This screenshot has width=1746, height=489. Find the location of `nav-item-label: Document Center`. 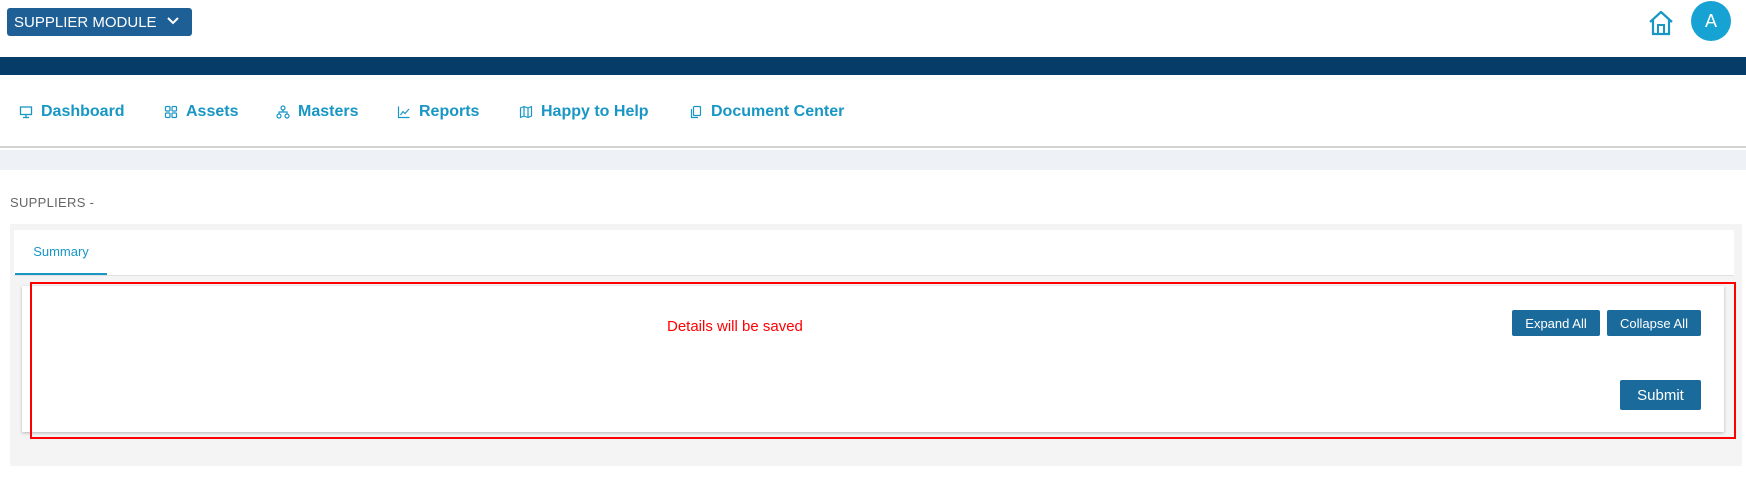

nav-item-label: Document Center is located at coordinates (778, 111).